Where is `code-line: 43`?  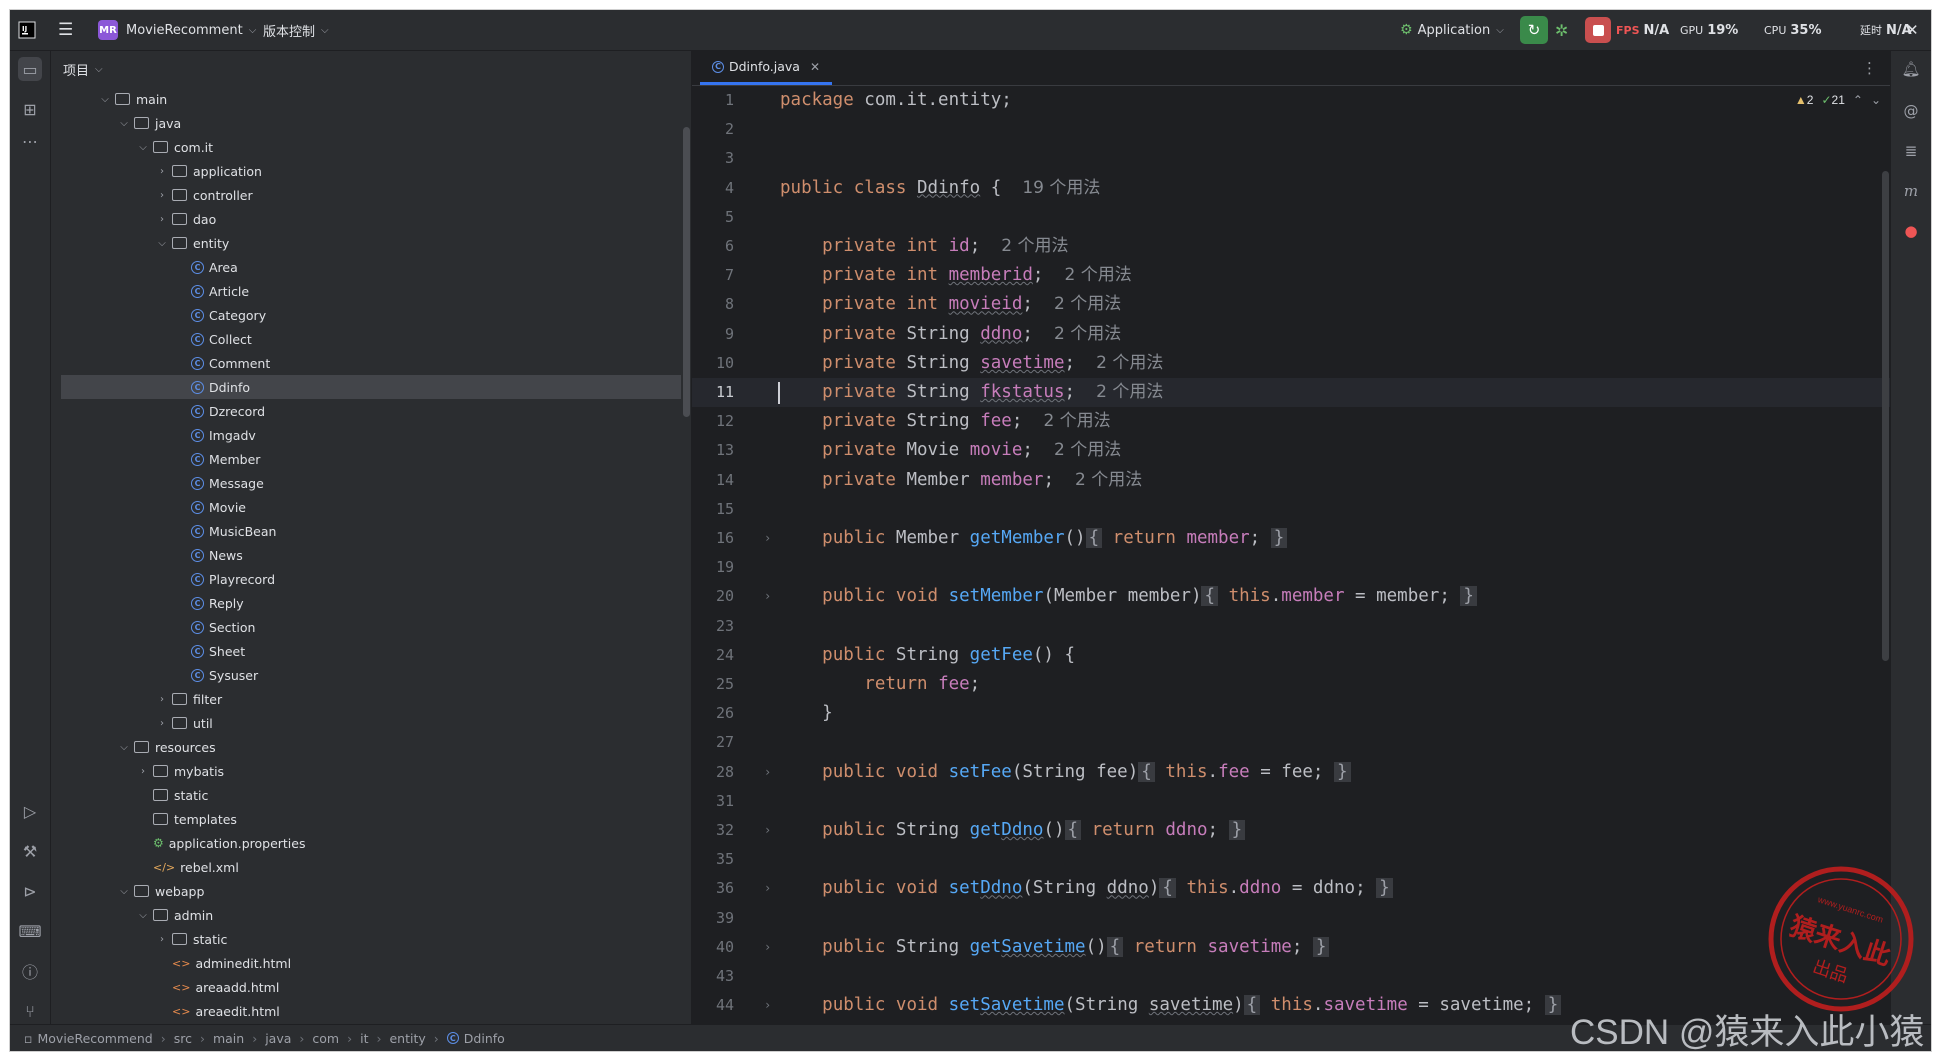 code-line: 43 is located at coordinates (1291, 976).